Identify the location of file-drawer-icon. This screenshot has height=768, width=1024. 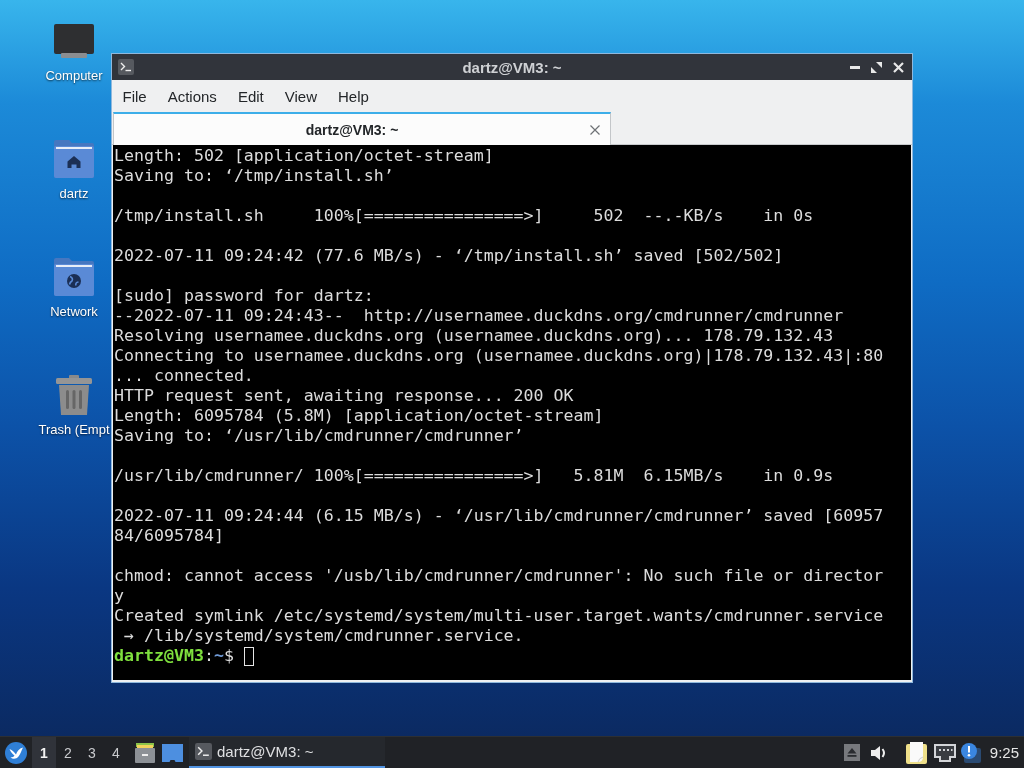
(145, 752).